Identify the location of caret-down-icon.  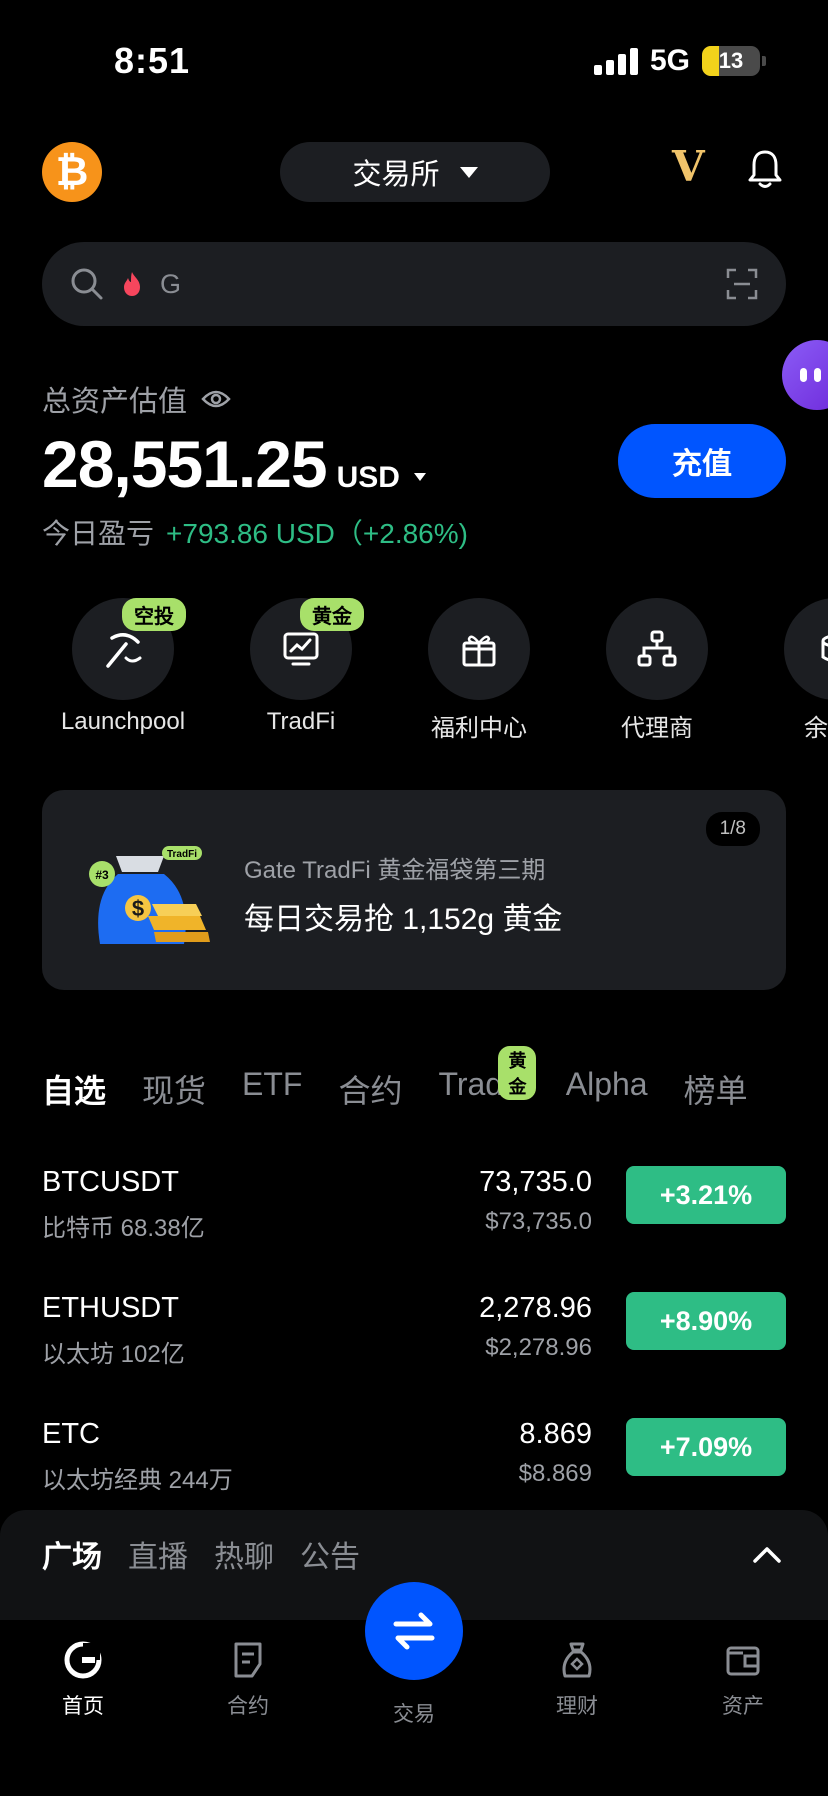
(468, 172).